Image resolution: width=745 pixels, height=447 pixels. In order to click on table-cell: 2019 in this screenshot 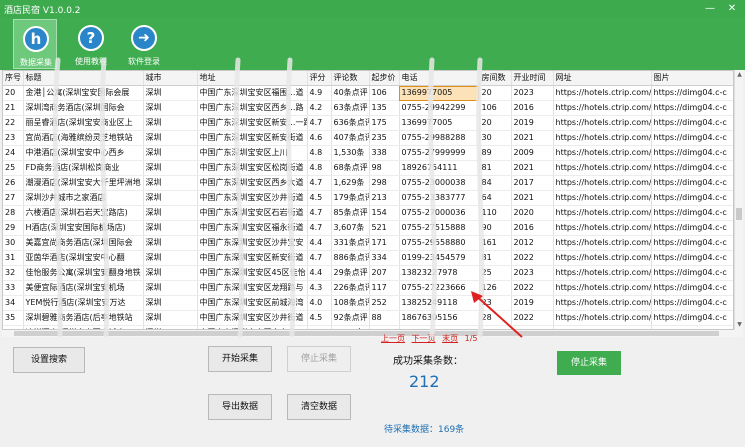, I will do `click(532, 303)`.